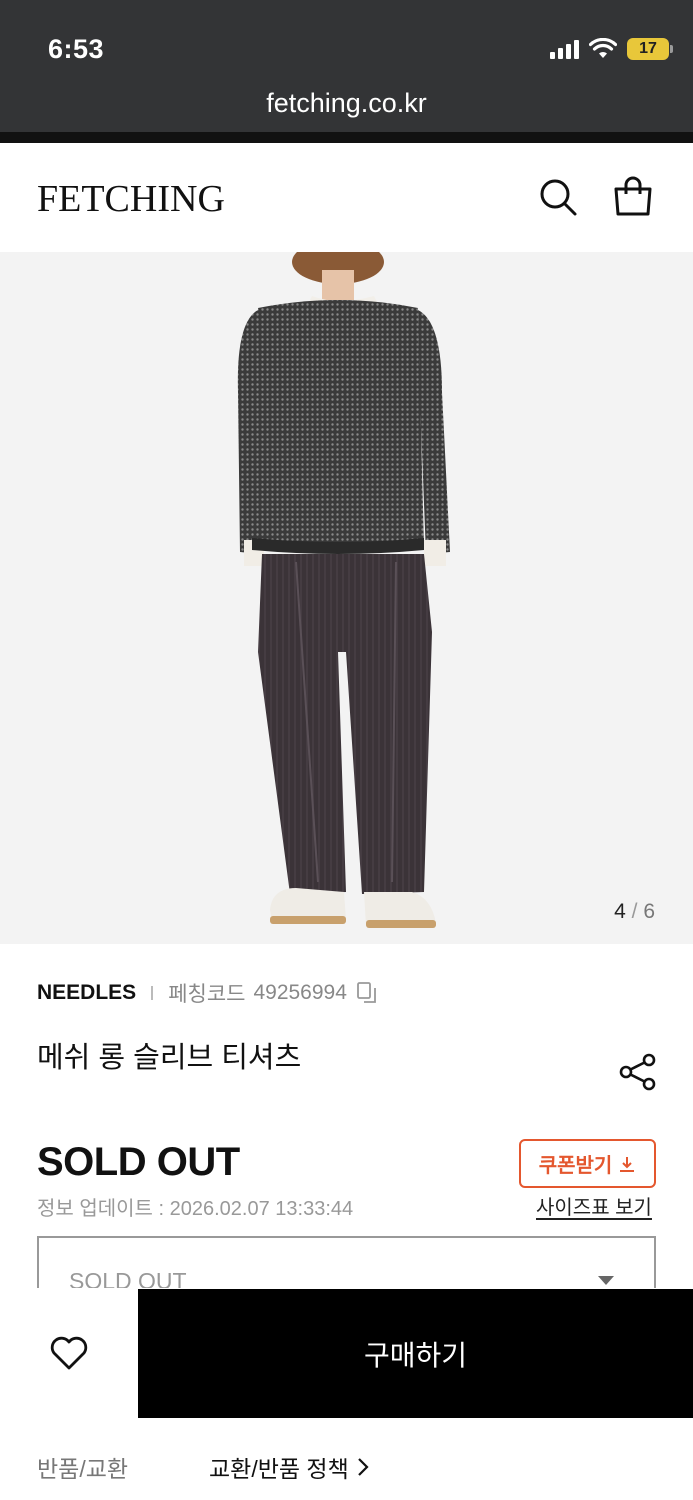 The image size is (693, 1500). Describe the element at coordinates (169, 1058) in the screenshot. I see `product-title: 메쉬 롱 슬리브 티셔츠` at that location.